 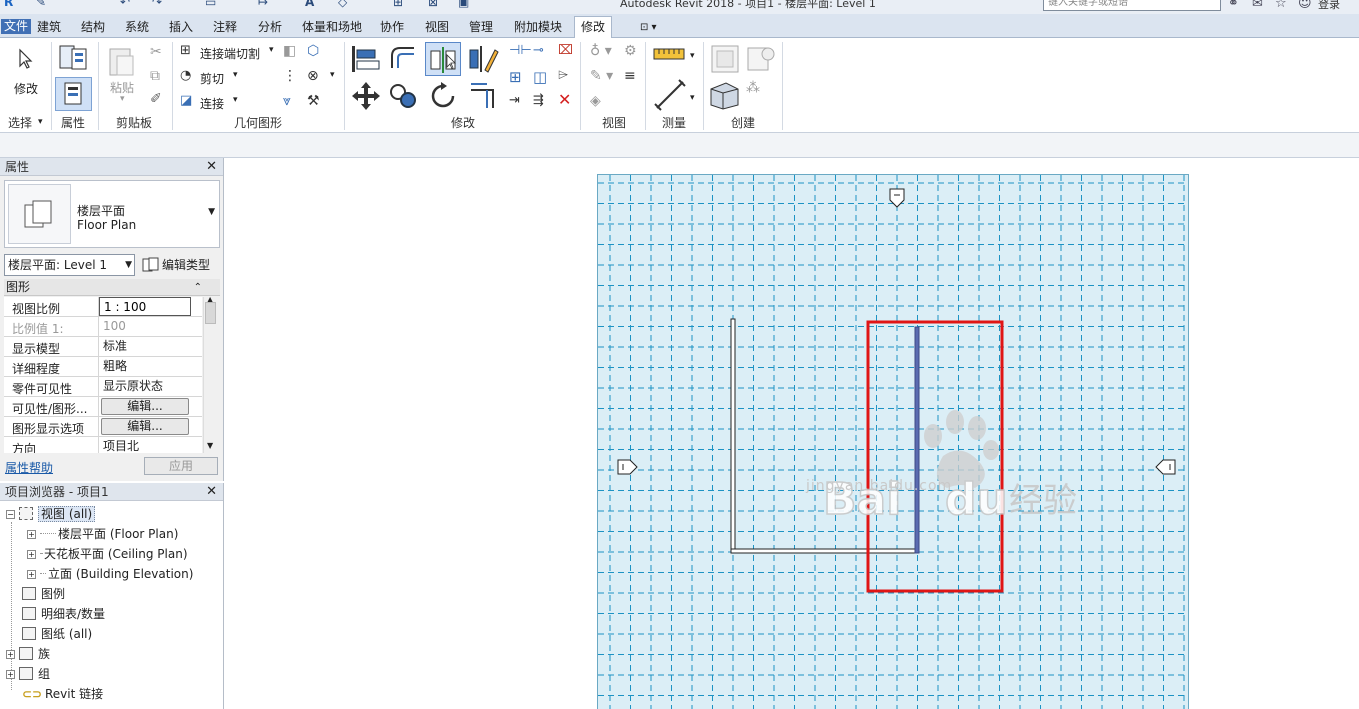 I want to click on panel-select: 选择, so click(x=20, y=123).